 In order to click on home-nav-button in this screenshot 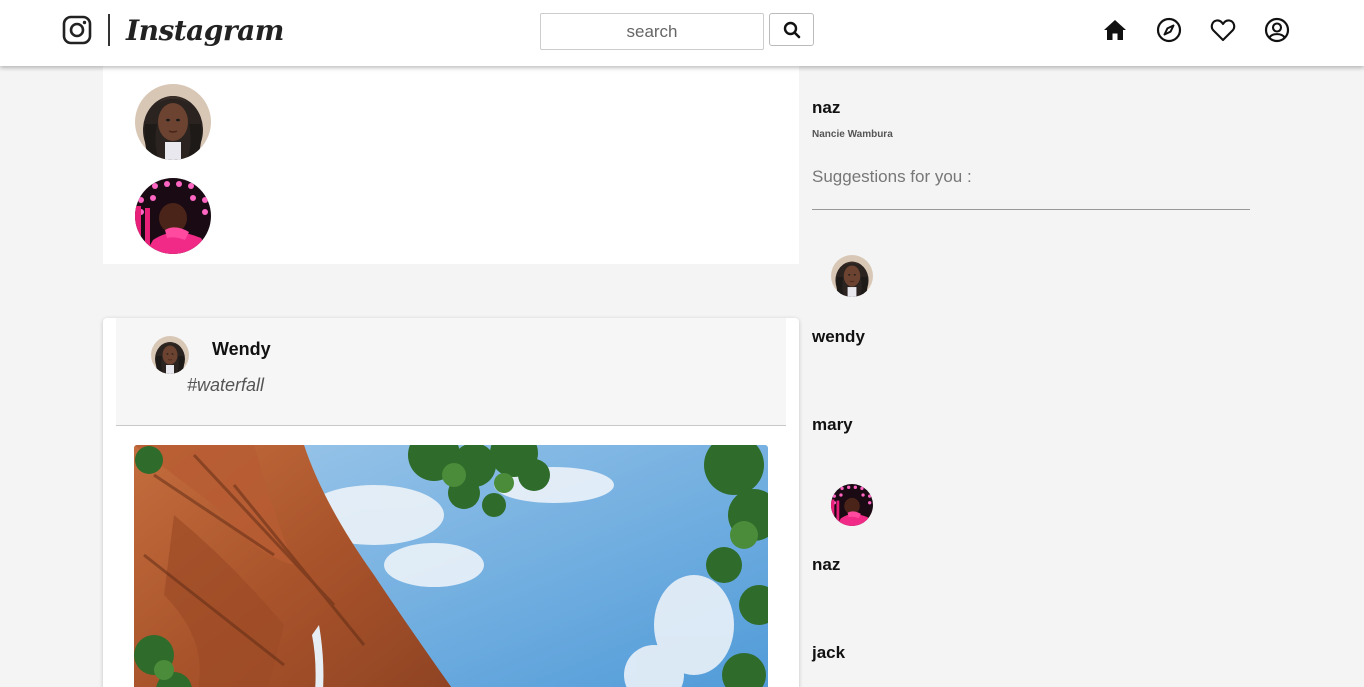, I will do `click(1115, 30)`.